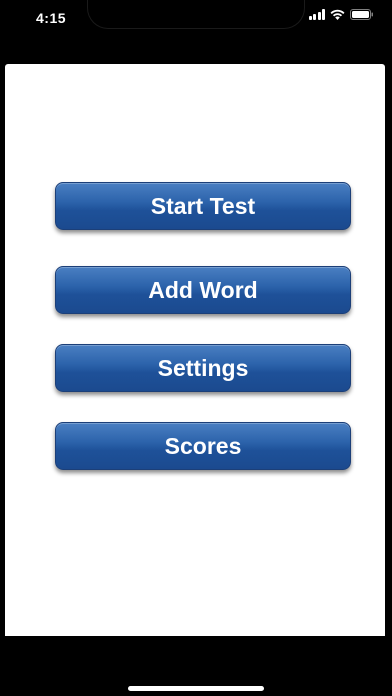  Describe the element at coordinates (203, 206) in the screenshot. I see `start-test-button: Start Test` at that location.